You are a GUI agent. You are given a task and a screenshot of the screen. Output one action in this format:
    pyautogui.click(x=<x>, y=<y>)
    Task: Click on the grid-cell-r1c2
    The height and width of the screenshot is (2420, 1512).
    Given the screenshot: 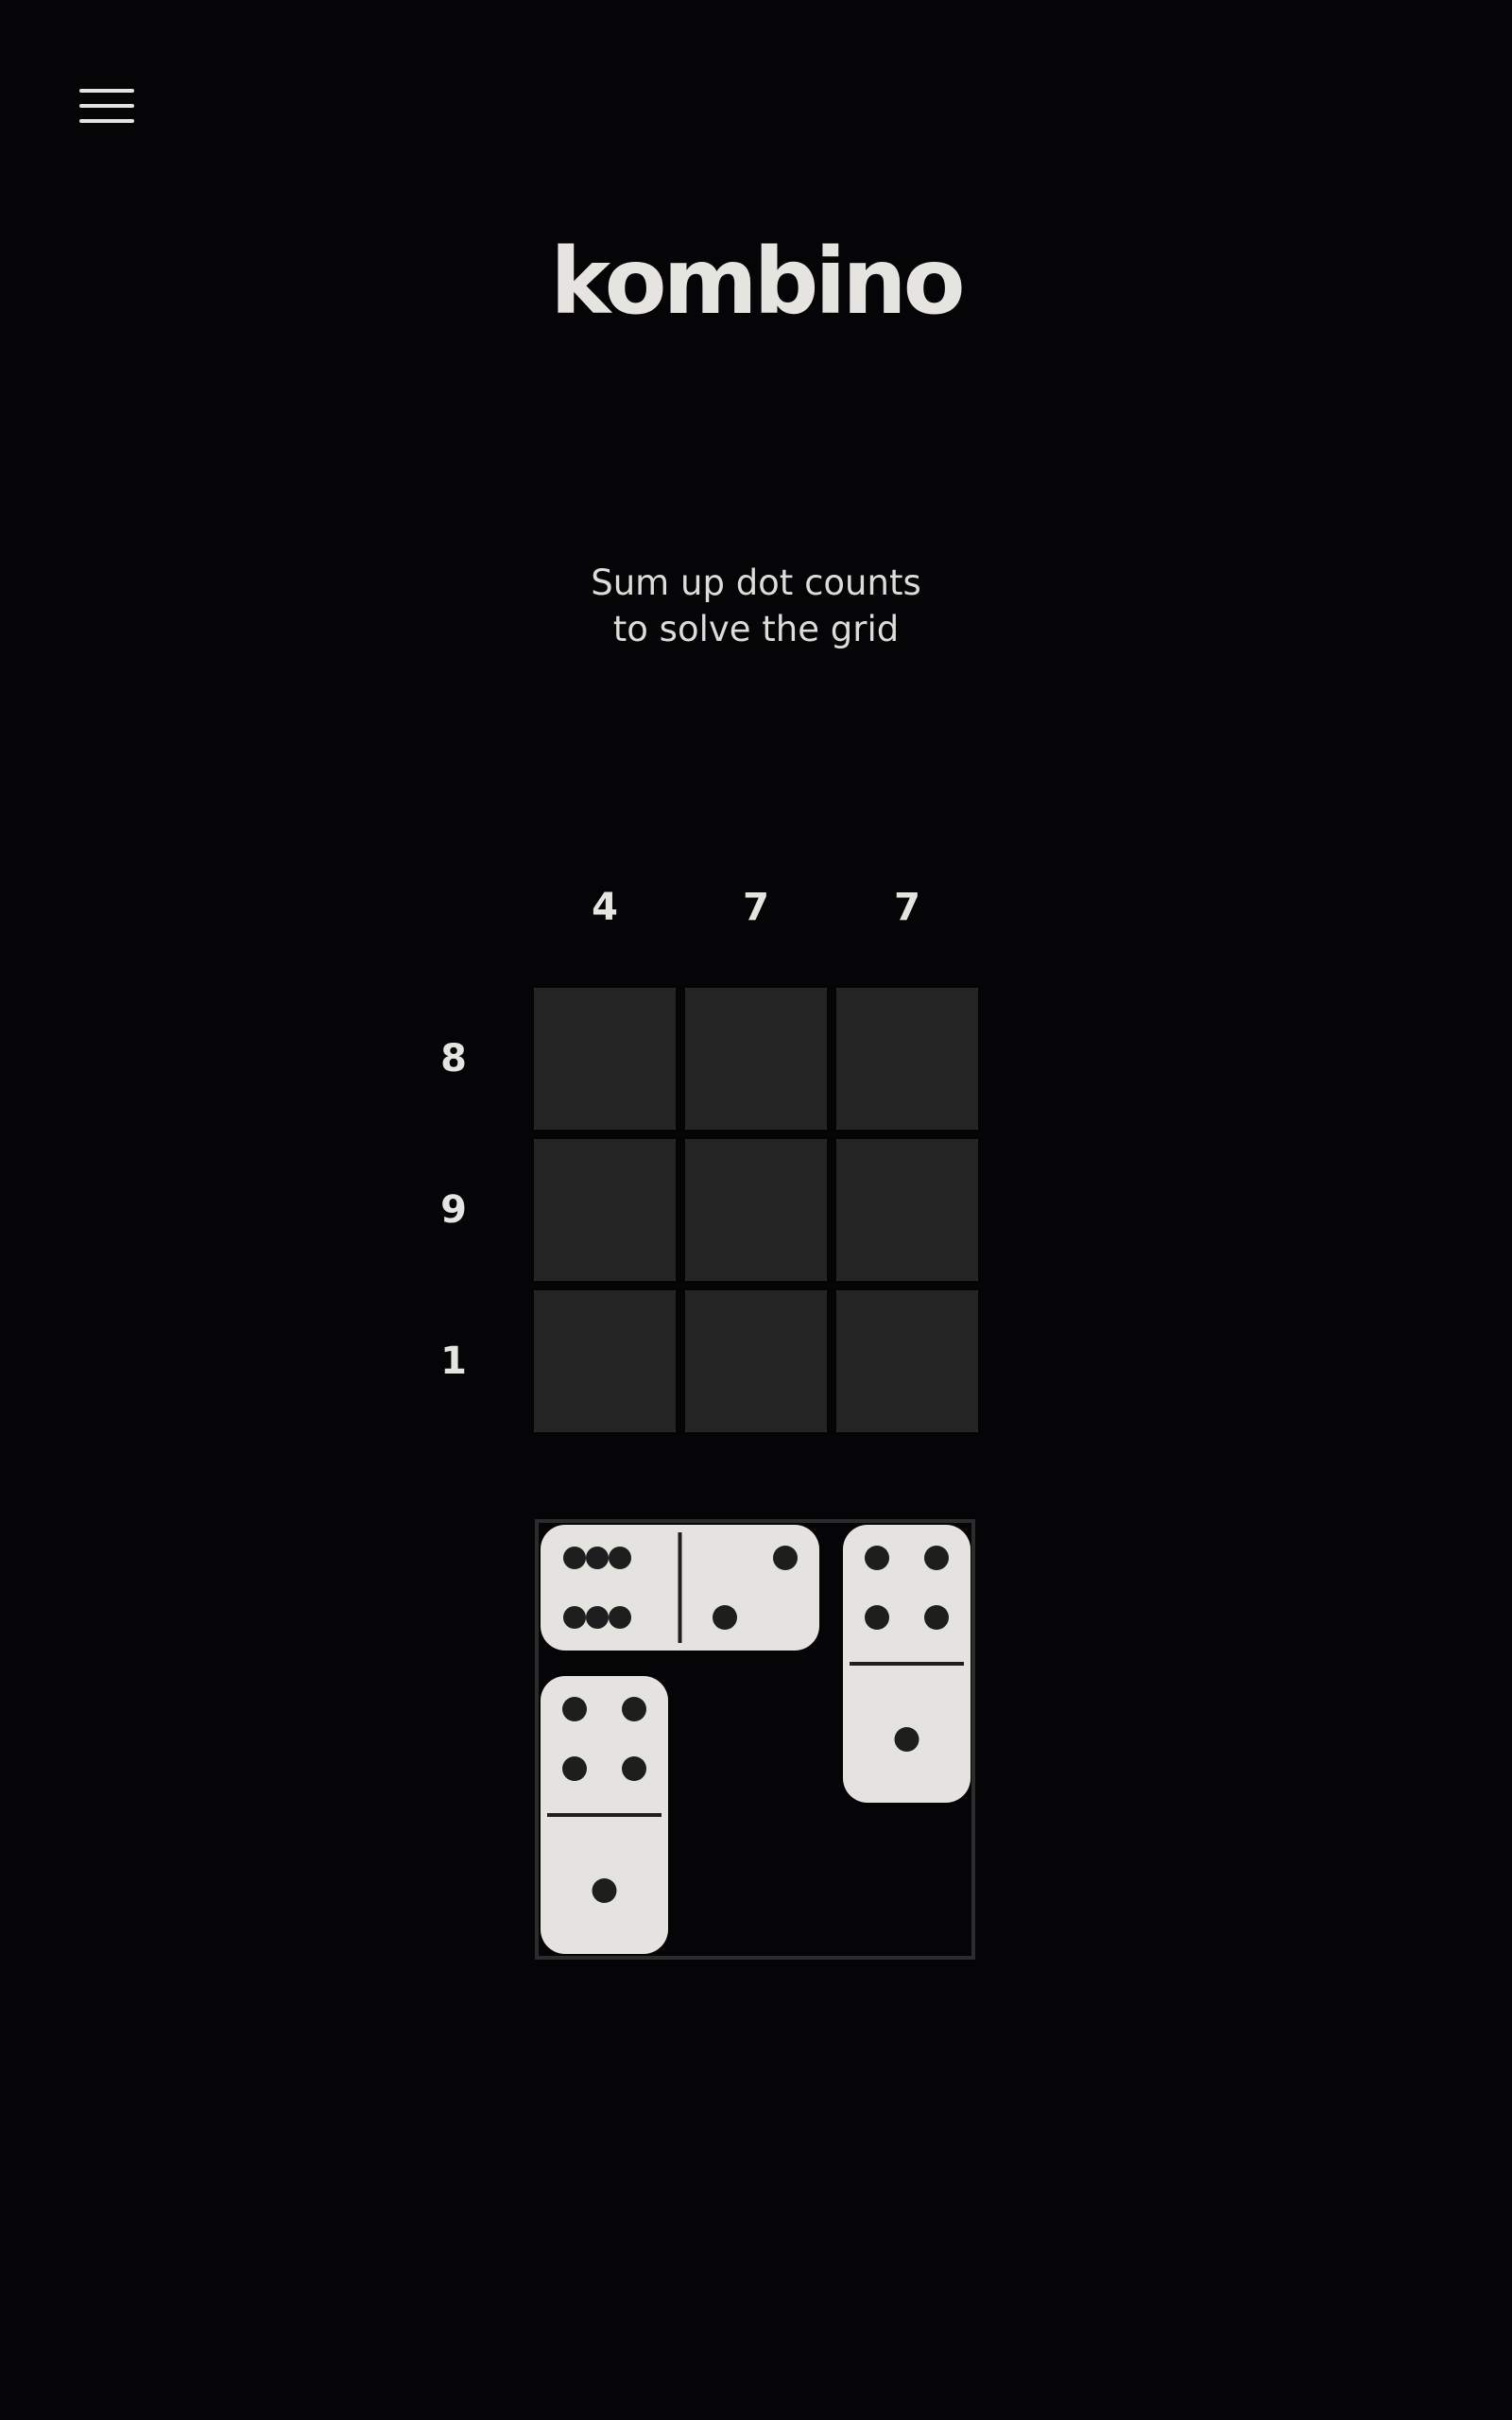 What is the action you would take?
    pyautogui.click(x=756, y=1059)
    